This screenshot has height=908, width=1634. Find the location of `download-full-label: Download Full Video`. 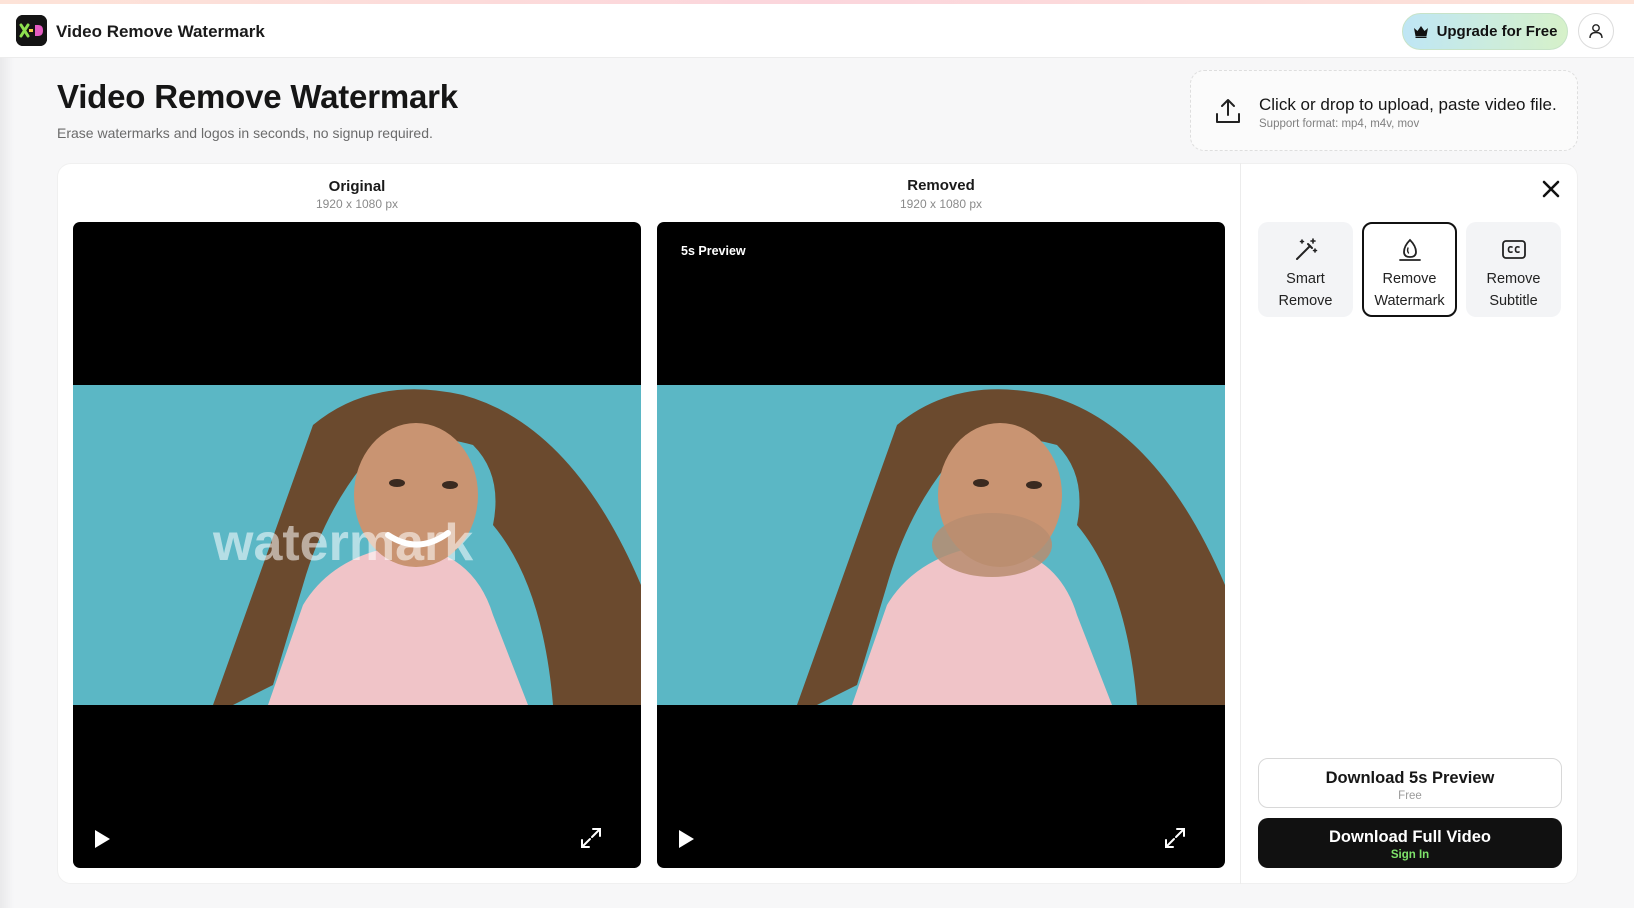

download-full-label: Download Full Video is located at coordinates (1410, 837).